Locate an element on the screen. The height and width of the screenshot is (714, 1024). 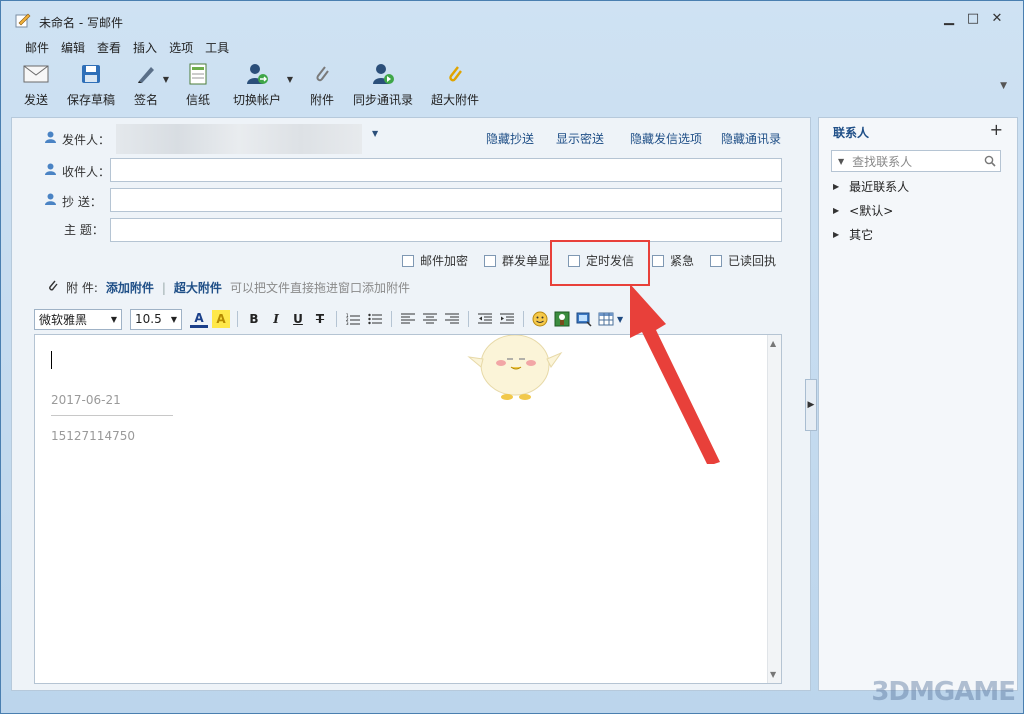
add-contact-button: + is located at coordinates (996, 129).